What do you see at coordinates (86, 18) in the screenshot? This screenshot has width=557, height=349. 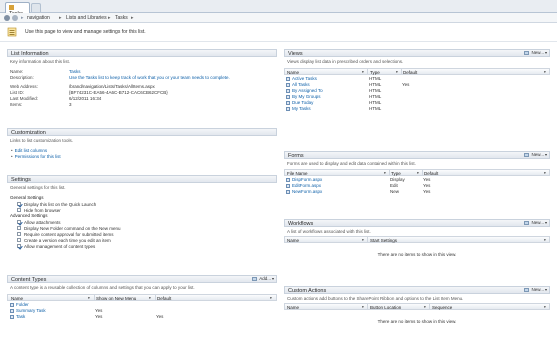 I see `breadcrumb-lists-and-libraries: Lists and Libraries` at bounding box center [86, 18].